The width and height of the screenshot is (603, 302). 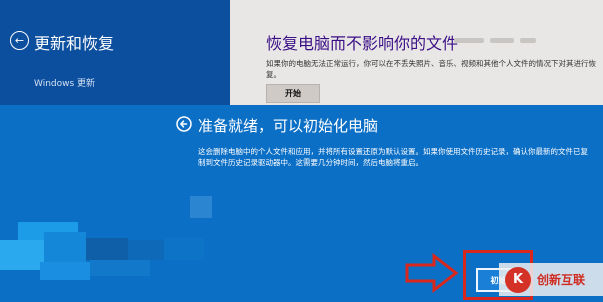 What do you see at coordinates (74, 43) in the screenshot?
I see `settings-title: 更新和恢复` at bounding box center [74, 43].